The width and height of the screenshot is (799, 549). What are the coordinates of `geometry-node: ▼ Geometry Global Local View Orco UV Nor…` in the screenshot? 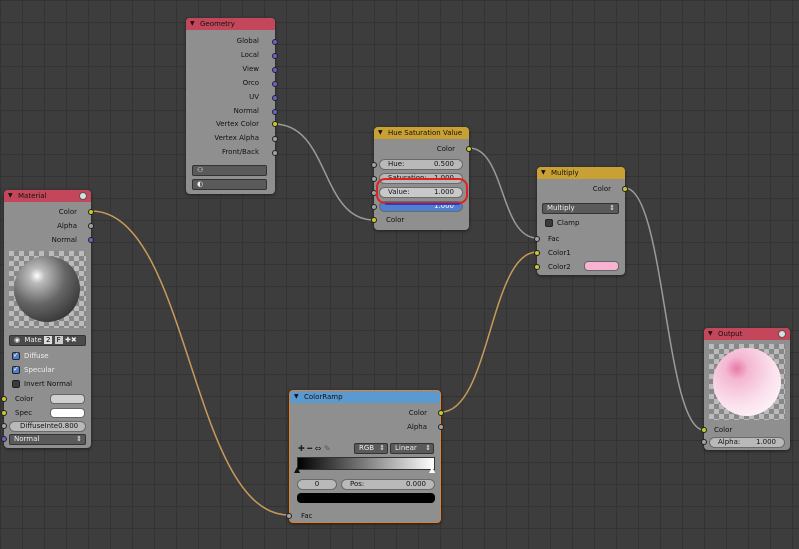 It's located at (232, 106).